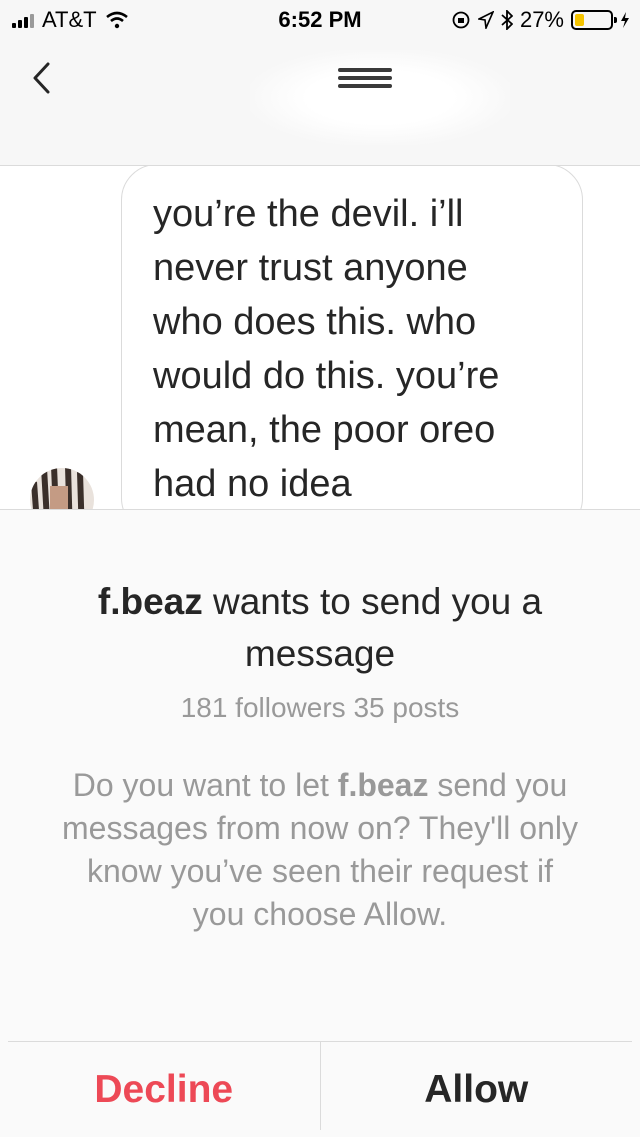  What do you see at coordinates (205, 785) in the screenshot?
I see `explanation-prefix: Do you want to let` at bounding box center [205, 785].